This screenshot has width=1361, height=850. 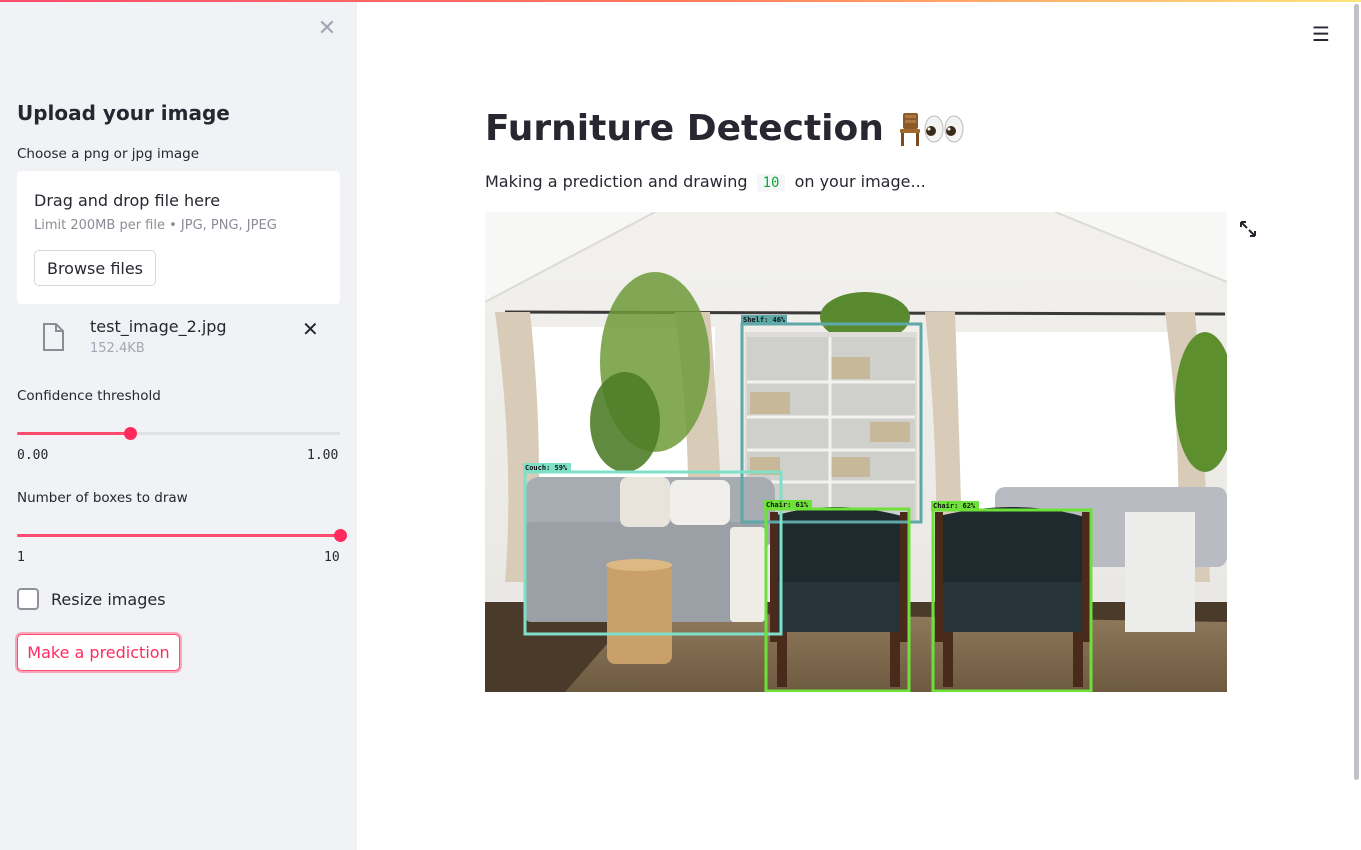 What do you see at coordinates (108, 599) in the screenshot?
I see `resize-images-label: Resize images` at bounding box center [108, 599].